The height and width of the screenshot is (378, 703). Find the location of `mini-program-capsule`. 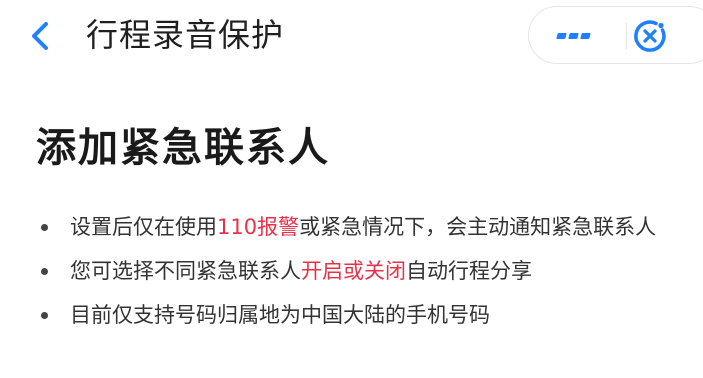

mini-program-capsule is located at coordinates (615, 35).